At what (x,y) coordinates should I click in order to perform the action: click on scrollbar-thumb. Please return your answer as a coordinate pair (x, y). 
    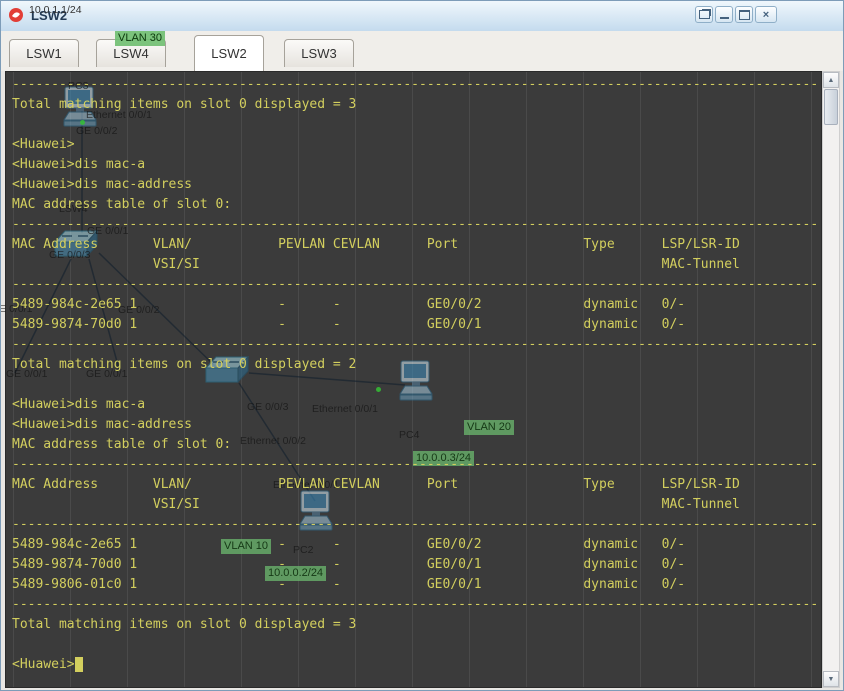
    Looking at the image, I should click on (831, 107).